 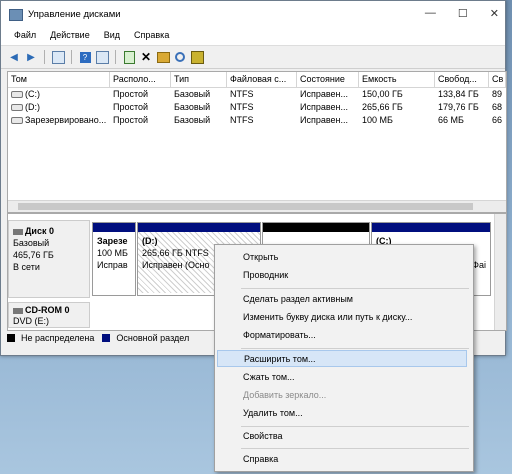 What do you see at coordinates (430, 13) in the screenshot?
I see `minimize-button: —` at bounding box center [430, 13].